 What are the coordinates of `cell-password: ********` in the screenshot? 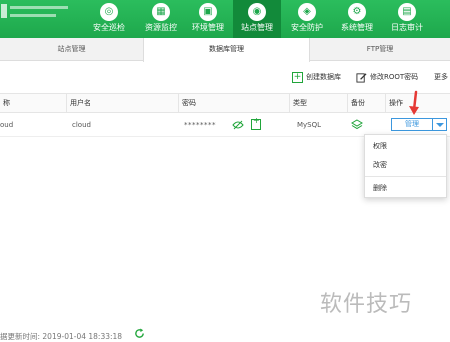 It's located at (200, 125).